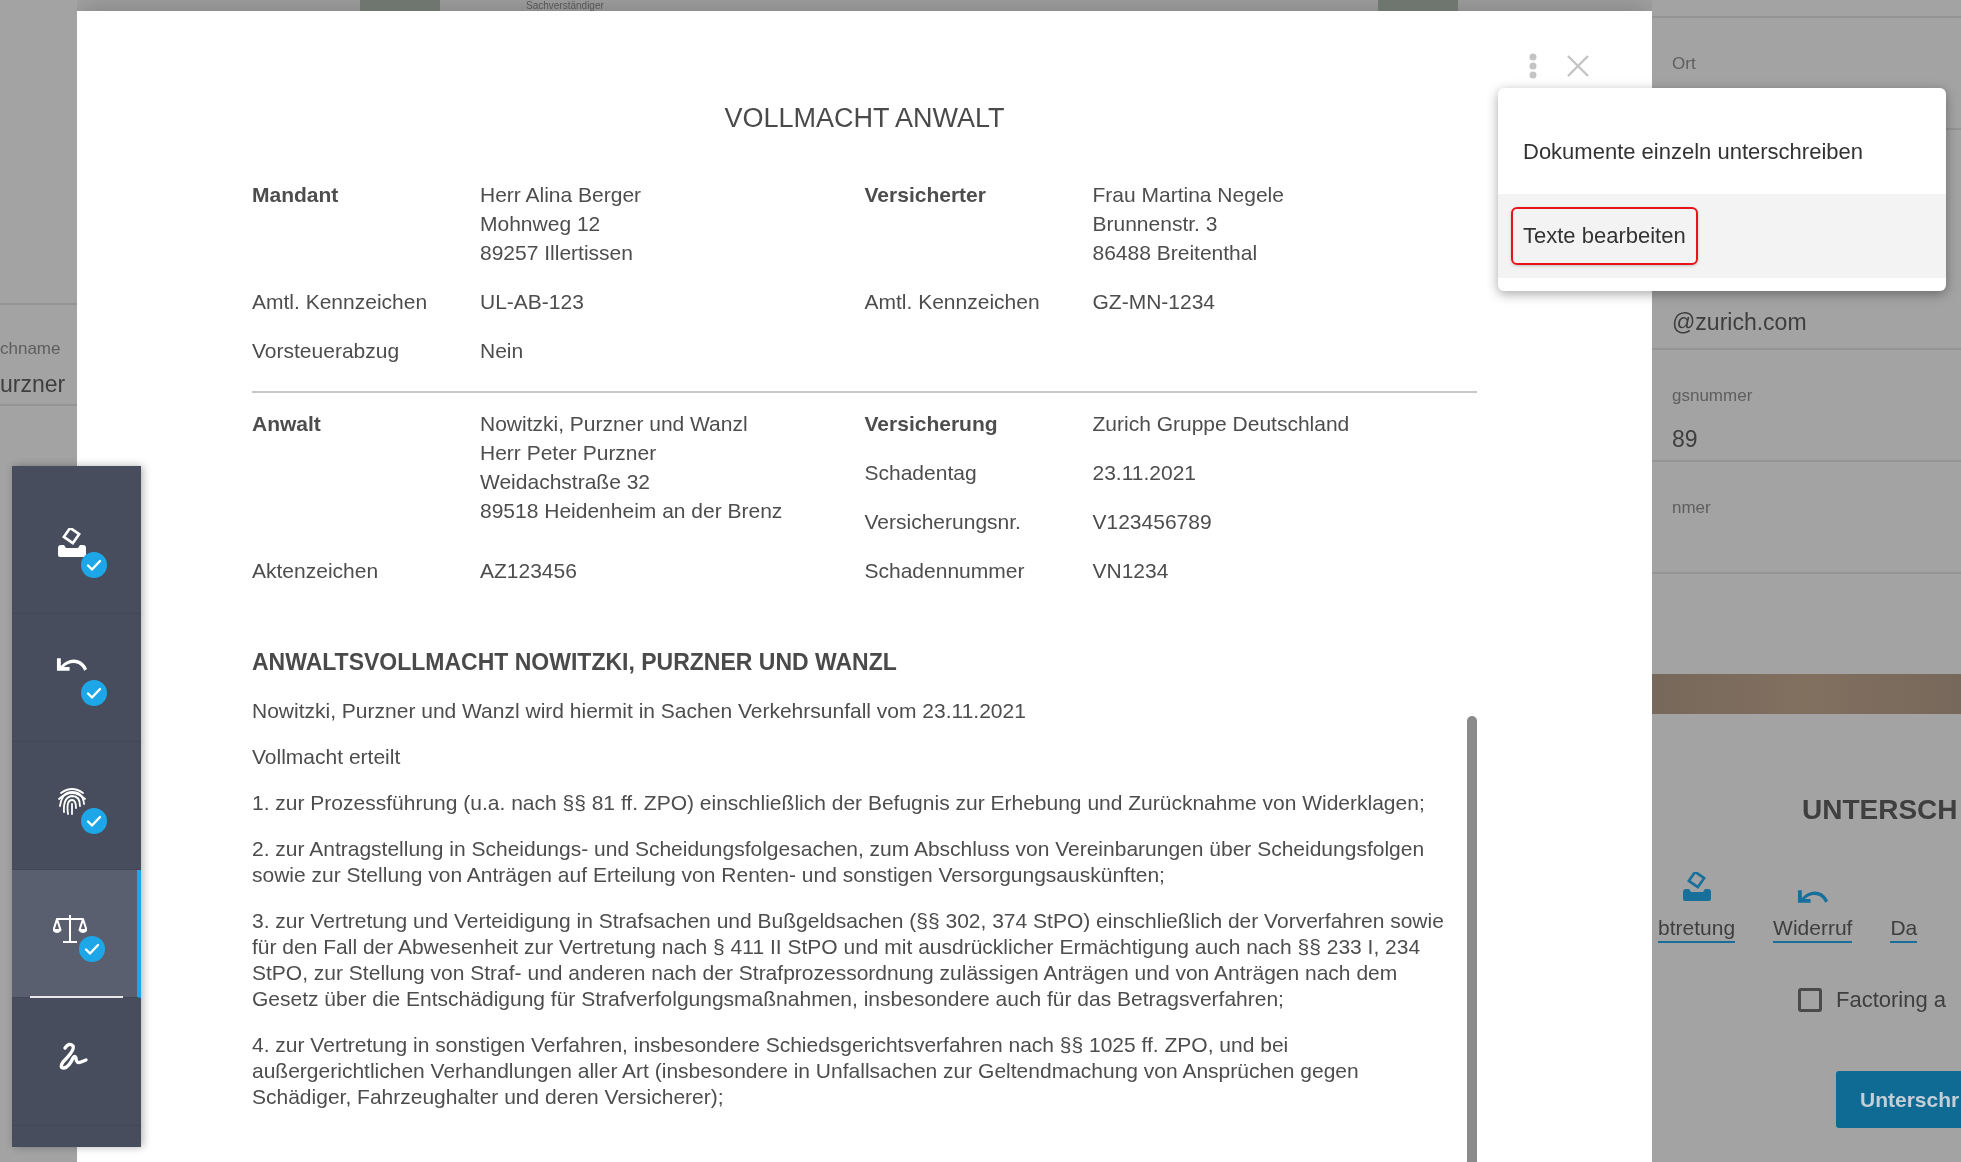  Describe the element at coordinates (1152, 522) in the screenshot. I see `field-value: V123456789` at that location.